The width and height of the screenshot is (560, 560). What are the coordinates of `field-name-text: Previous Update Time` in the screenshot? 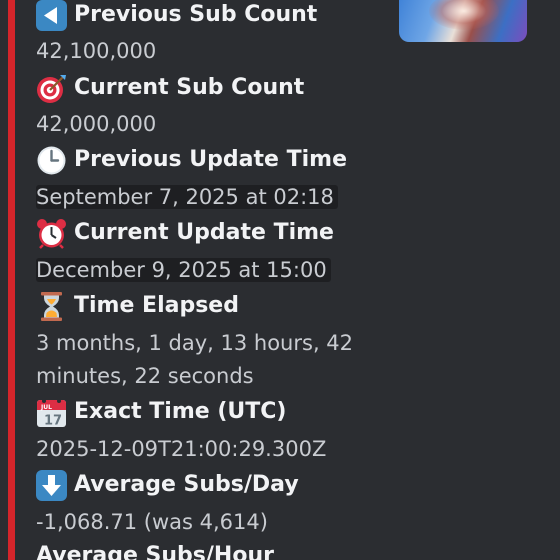 It's located at (211, 159).